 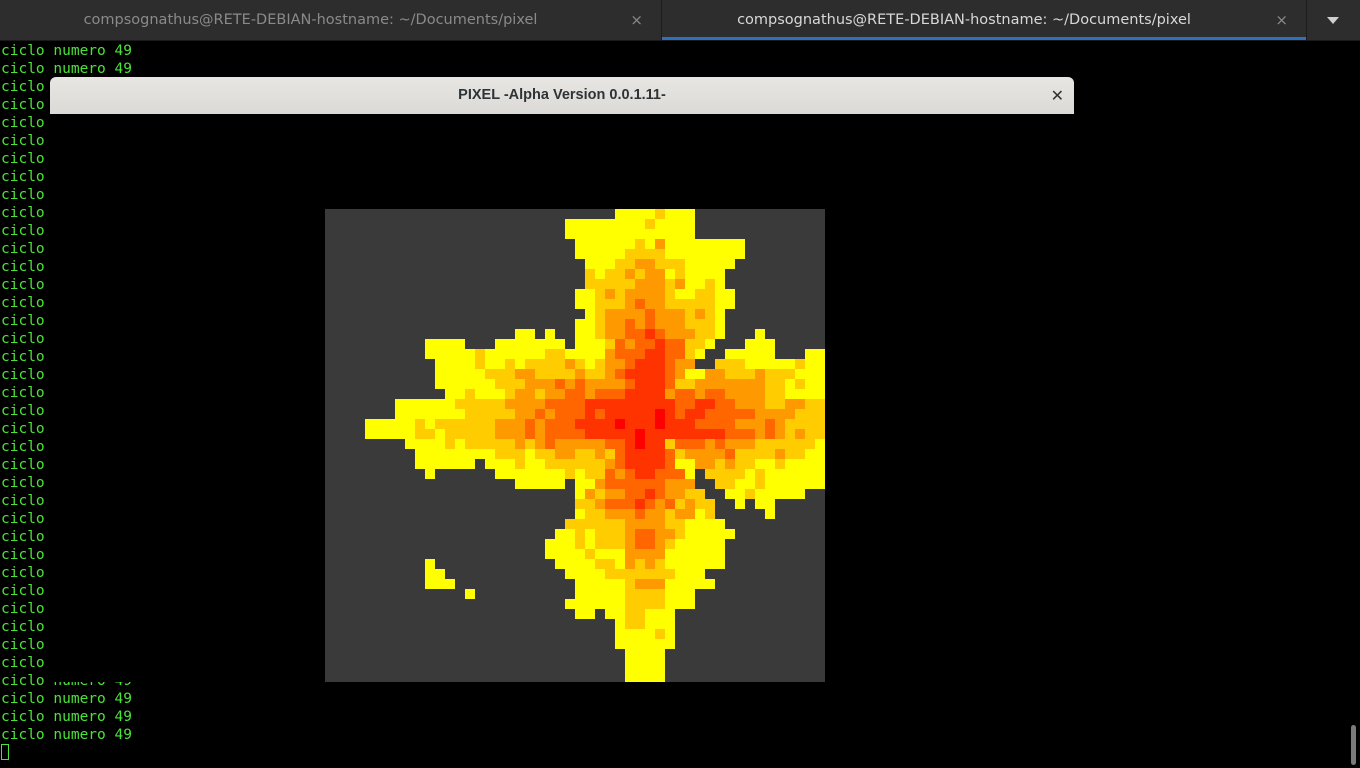 What do you see at coordinates (562, 96) in the screenshot?
I see `window-titlebar: PIXEL -Alpha Version 0.0.1.11- ✕` at bounding box center [562, 96].